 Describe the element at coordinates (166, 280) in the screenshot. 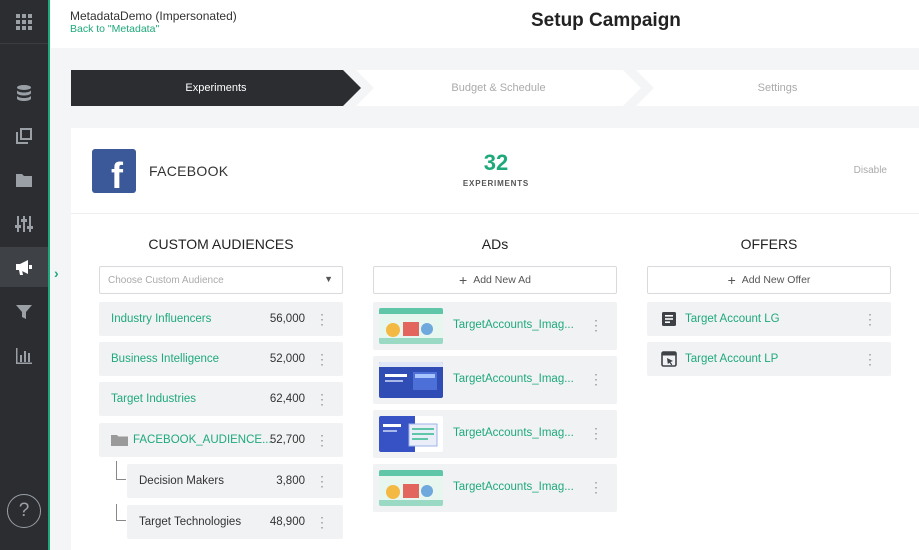

I see `dropdown-placeholder: Choose Custom Audience` at that location.